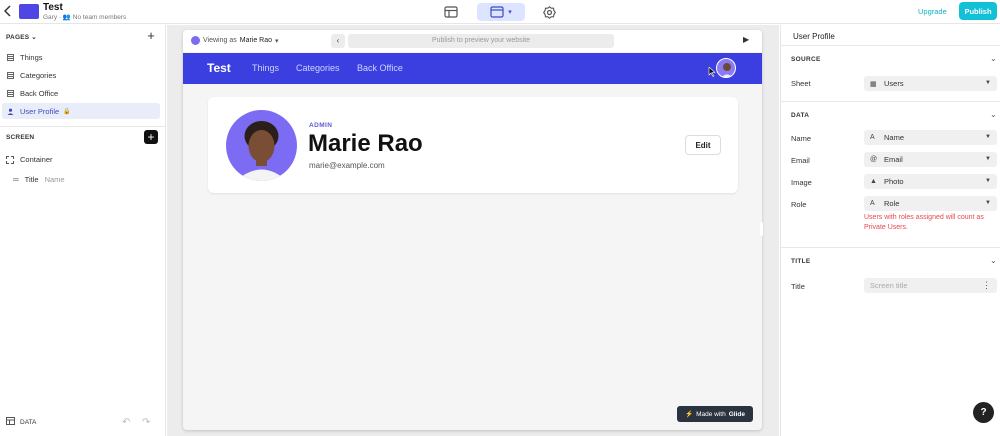 Image resolution: width=1000 pixels, height=436 pixels. Describe the element at coordinates (806, 59) in the screenshot. I see `source-heading: SOURCE` at that location.